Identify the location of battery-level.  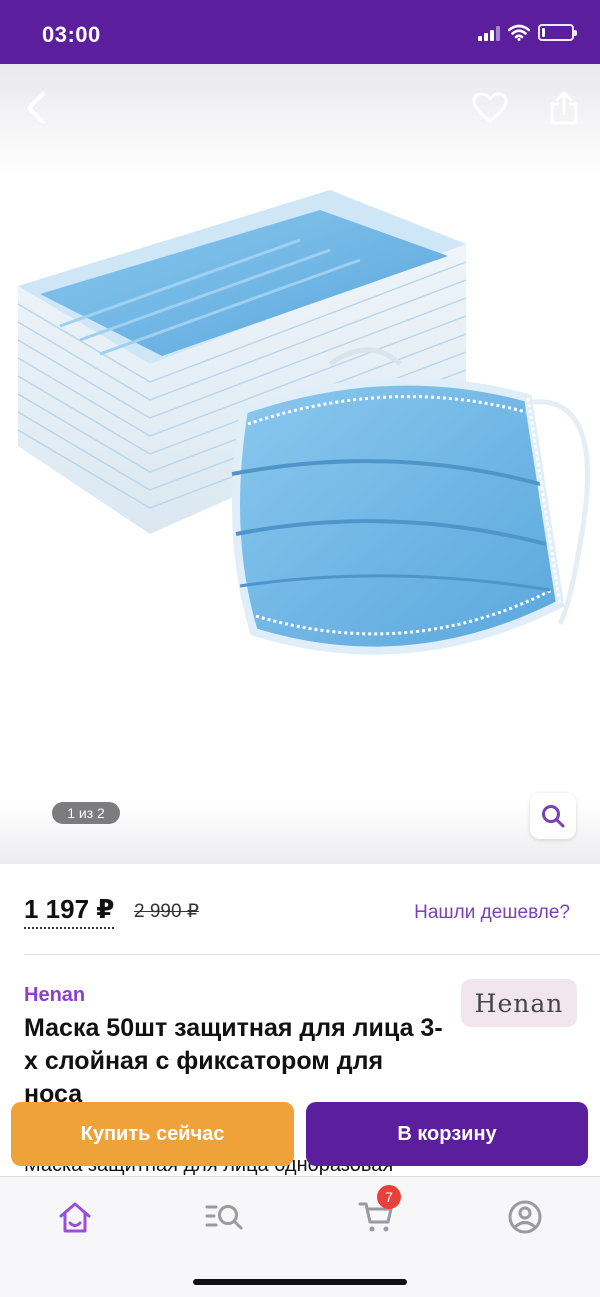
(543, 32).